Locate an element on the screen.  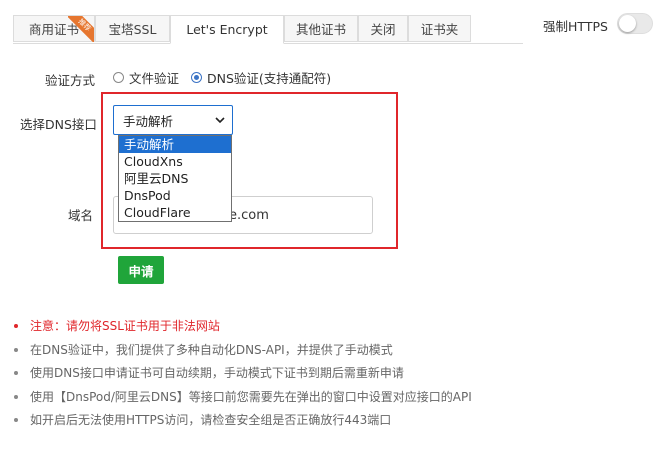
tab-label: 宝塔SSL is located at coordinates (132, 29).